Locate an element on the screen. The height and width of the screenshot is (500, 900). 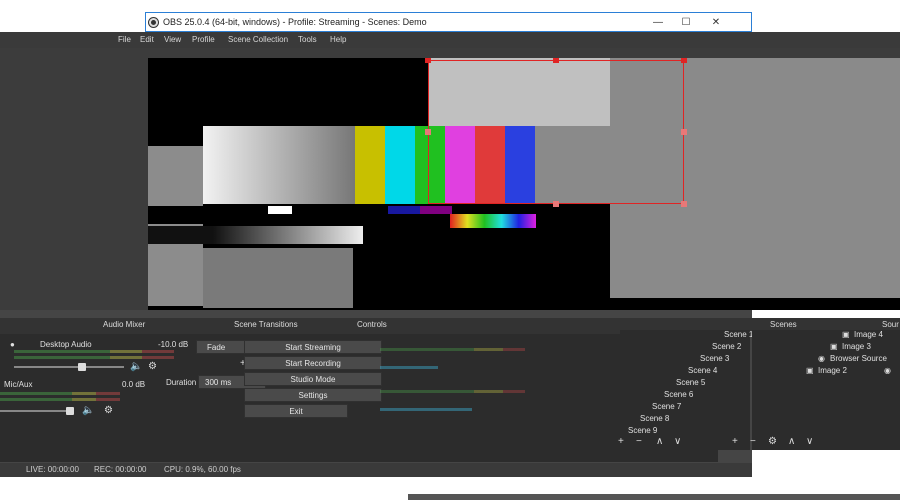
source-selection-box is located at coordinates (556, 132).